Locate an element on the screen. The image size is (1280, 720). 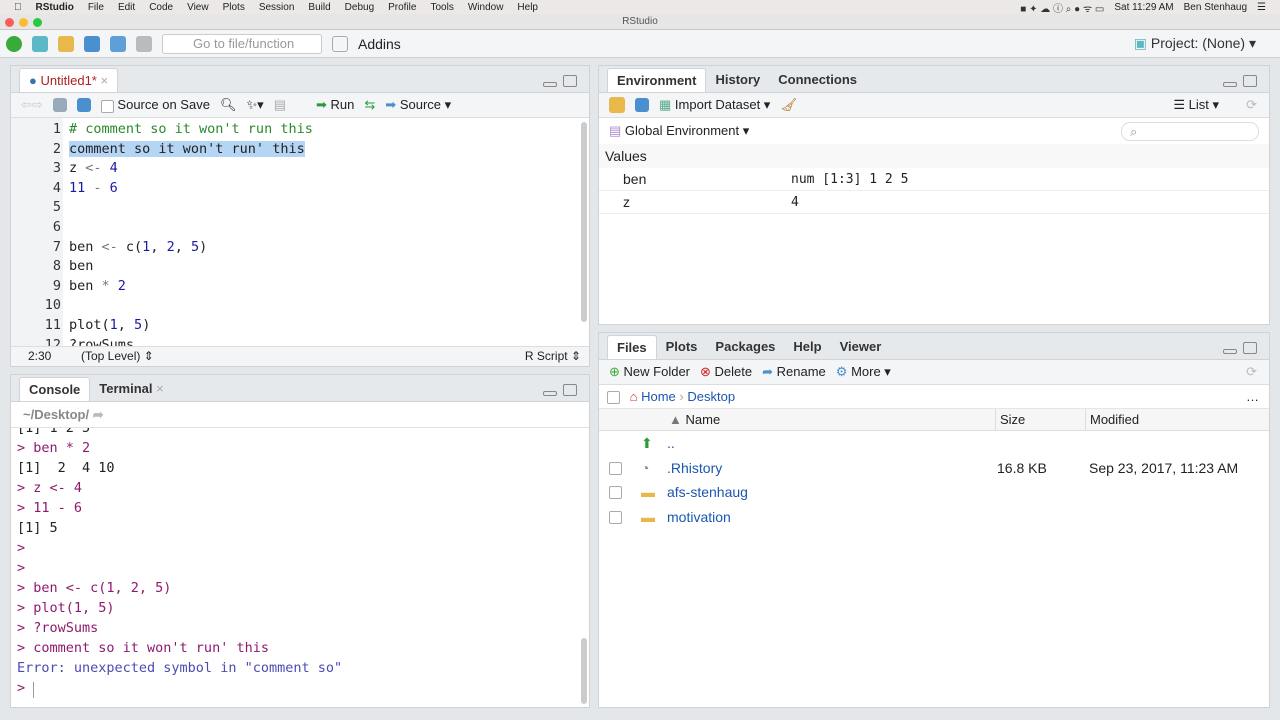
tab-viewer: Viewer is located at coordinates (861, 347).